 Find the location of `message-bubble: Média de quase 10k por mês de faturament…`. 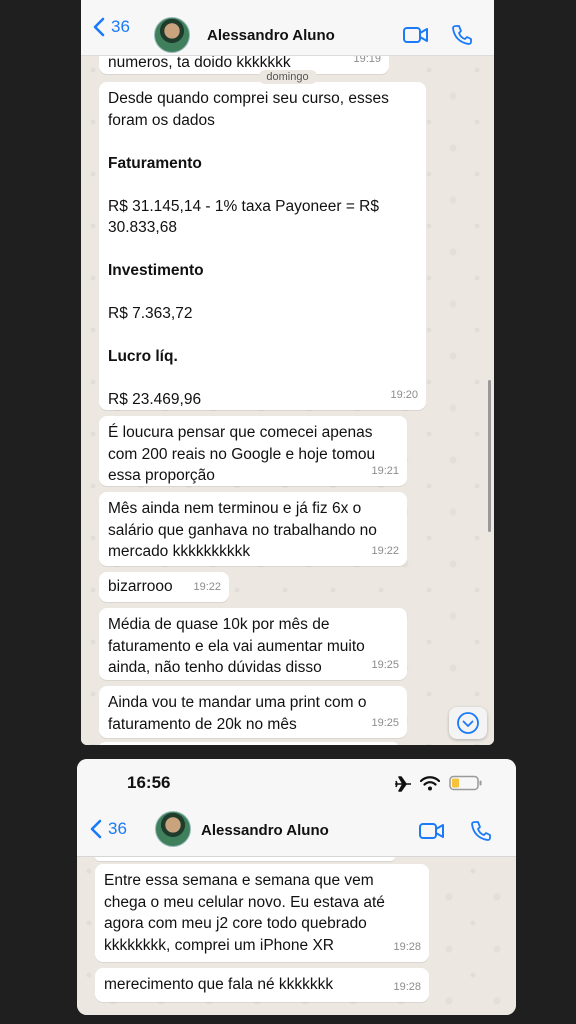

message-bubble: Média de quase 10k por mês de faturament… is located at coordinates (253, 644).